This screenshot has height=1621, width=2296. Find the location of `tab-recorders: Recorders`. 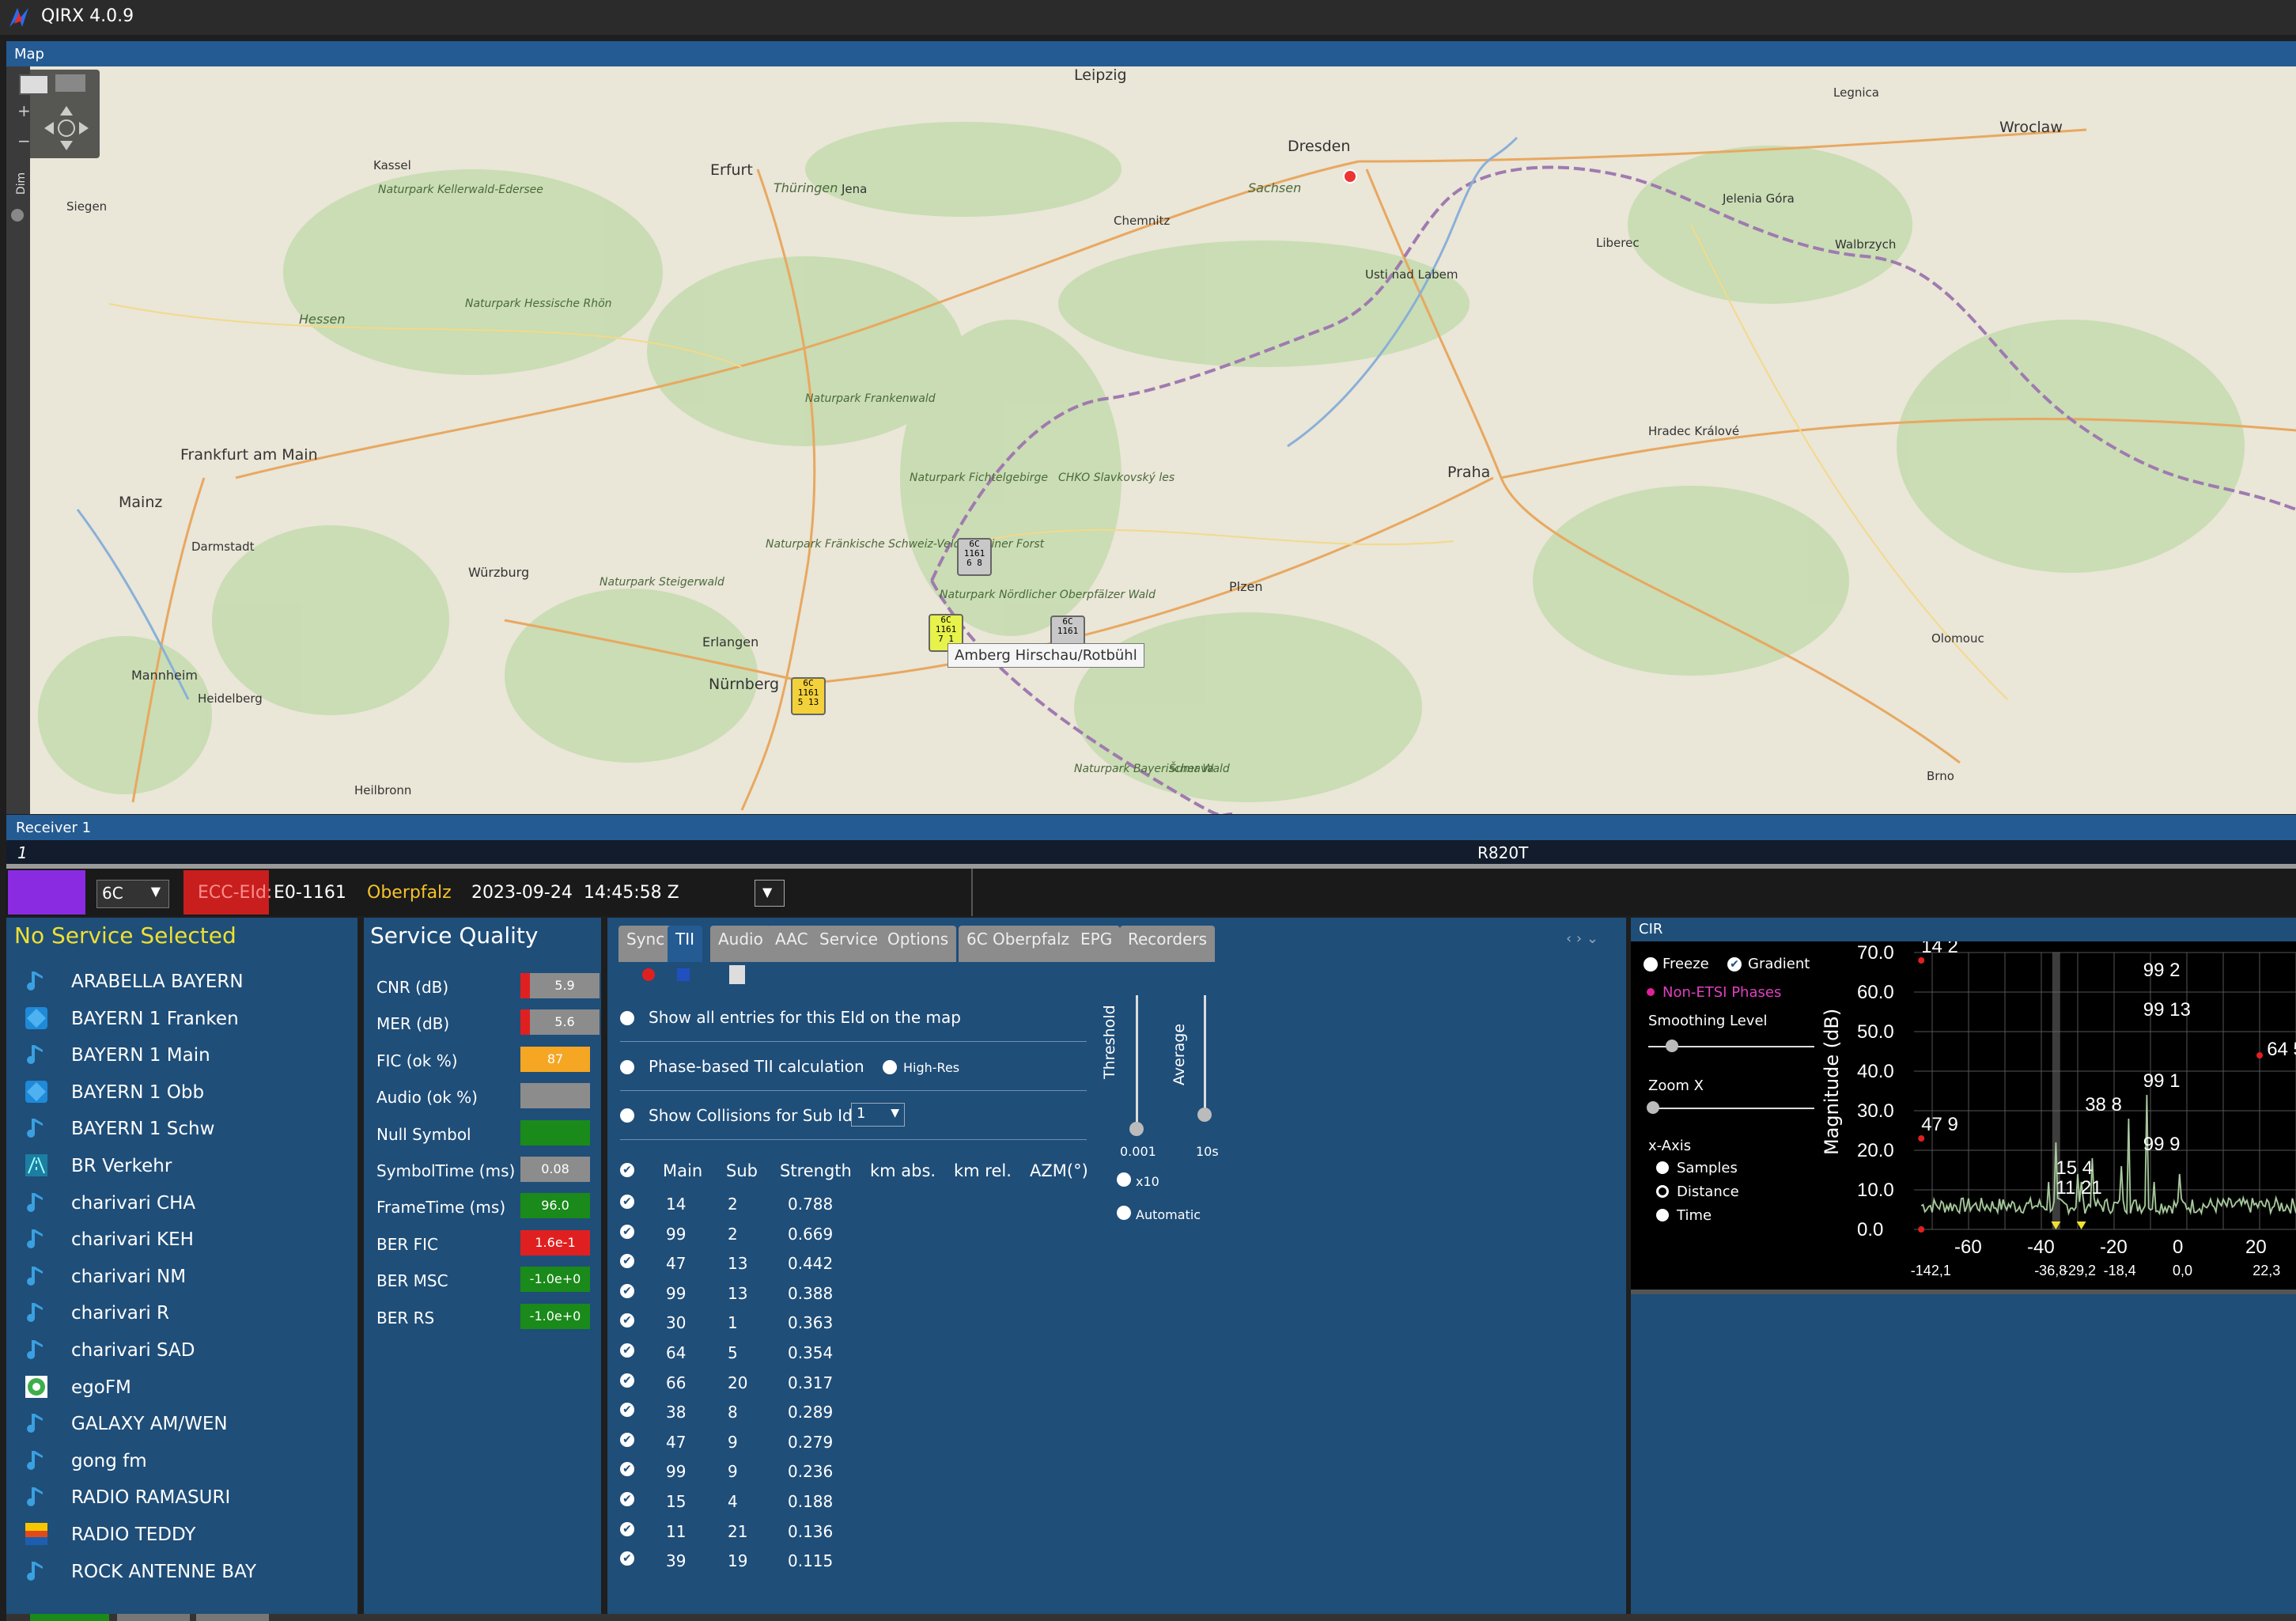

tab-recorders: Recorders is located at coordinates (1168, 944).